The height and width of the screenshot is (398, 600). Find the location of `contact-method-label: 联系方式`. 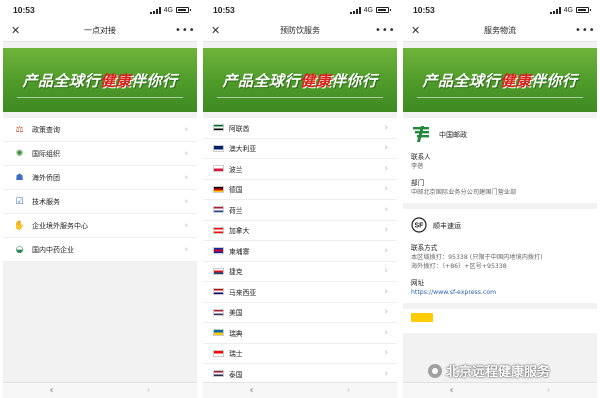

contact-method-label: 联系方式 is located at coordinates (424, 248).